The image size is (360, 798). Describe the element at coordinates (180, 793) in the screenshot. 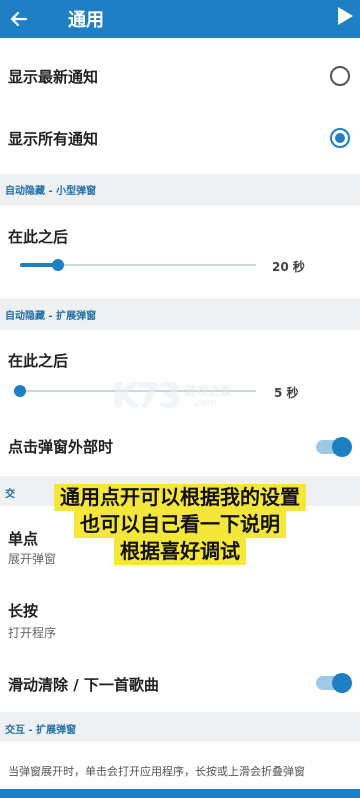

I see `bottom-bar` at that location.